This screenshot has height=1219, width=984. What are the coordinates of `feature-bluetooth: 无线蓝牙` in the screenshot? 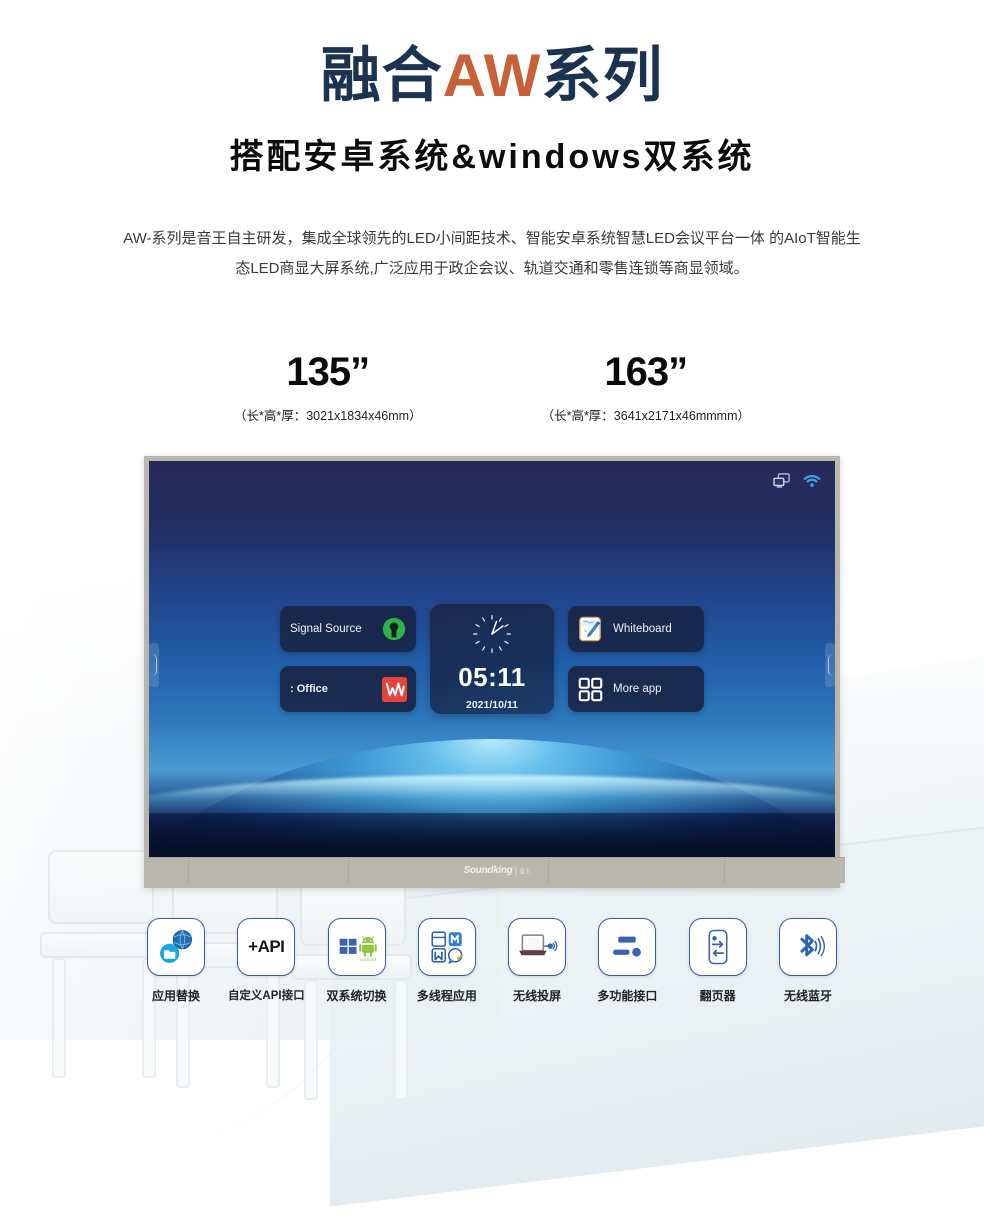 It's located at (808, 961).